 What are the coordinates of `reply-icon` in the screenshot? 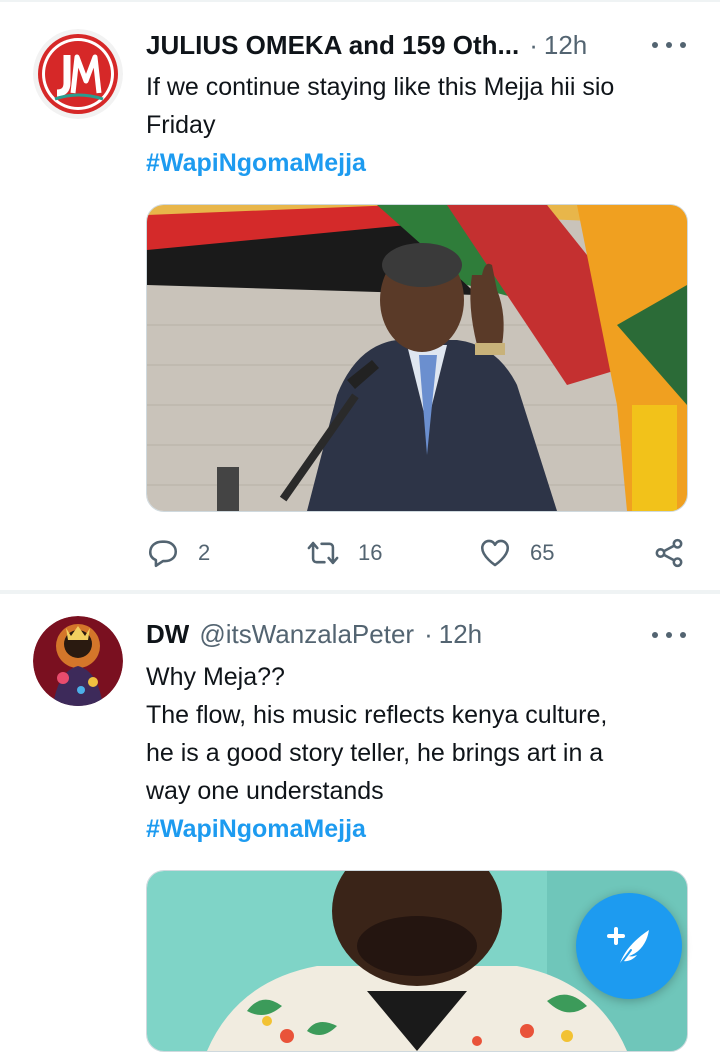 It's located at (163, 554).